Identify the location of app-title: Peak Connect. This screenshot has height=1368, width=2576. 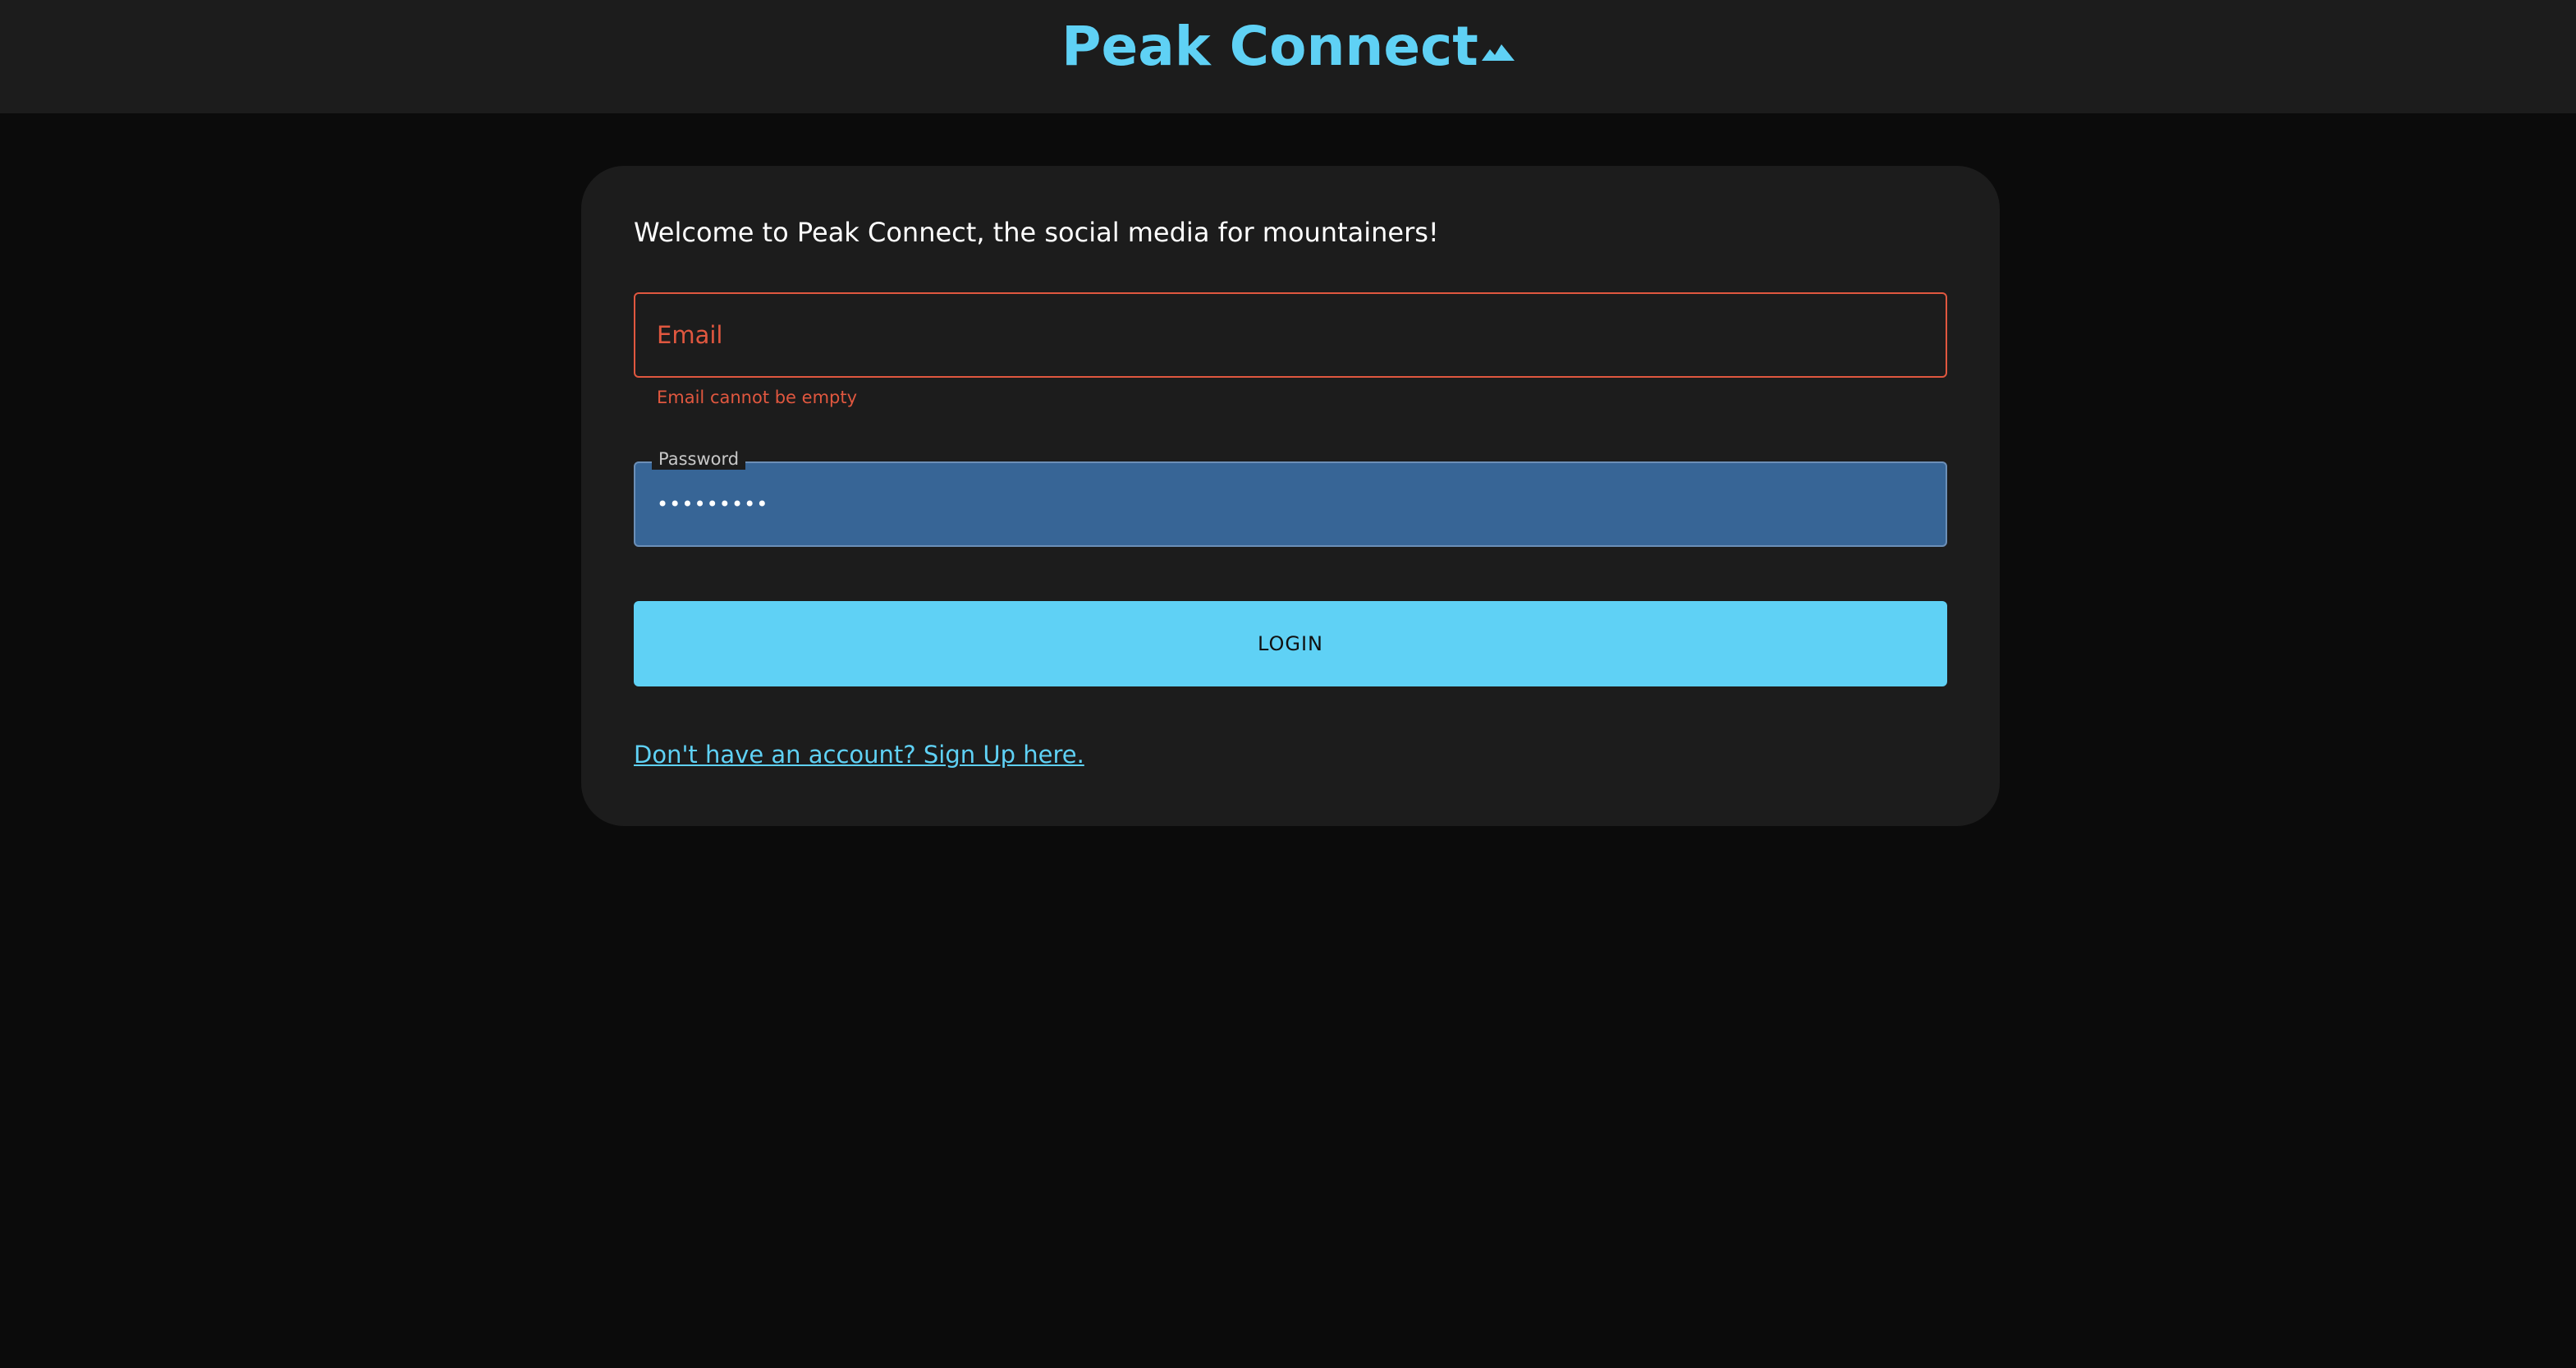
(1270, 46).